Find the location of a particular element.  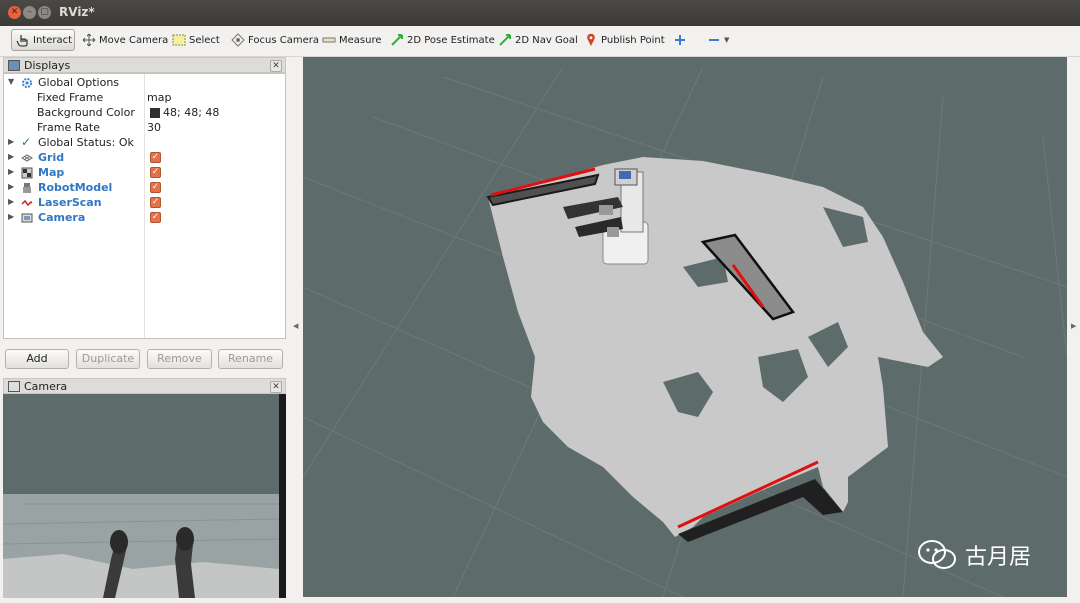

robotmodel-checkbox: ✓ is located at coordinates (155, 187).